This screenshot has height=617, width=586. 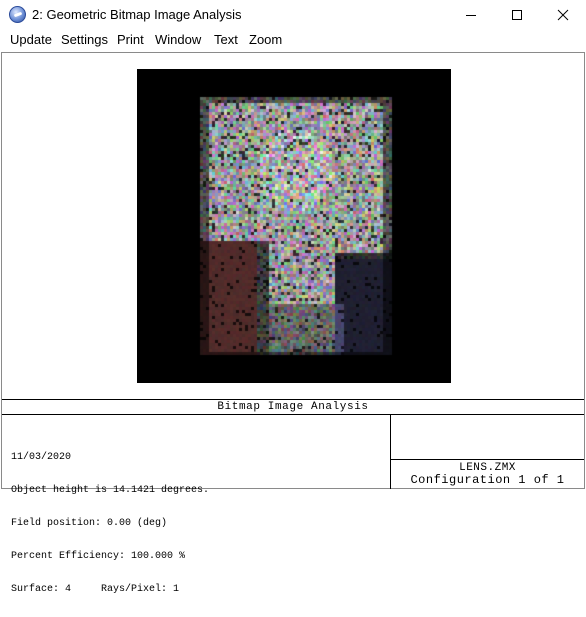 I want to click on minimize-button, so click(x=471, y=15).